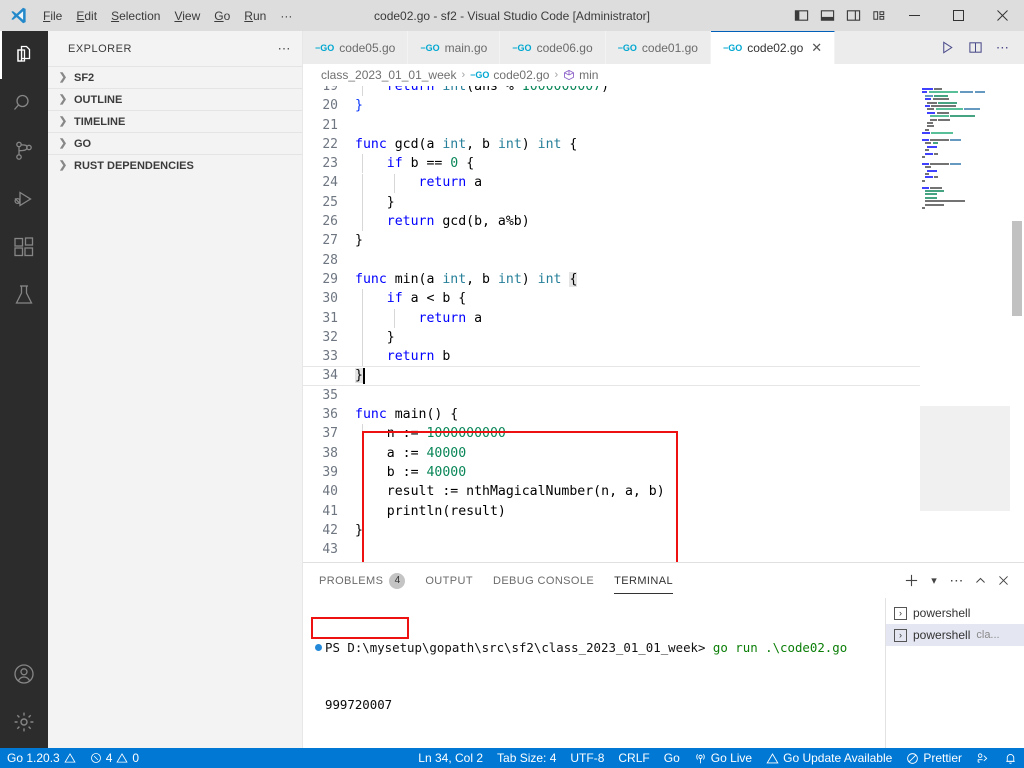 The height and width of the screenshot is (768, 1024). What do you see at coordinates (633, 298) in the screenshot?
I see `code-line: 30 if a < b {` at bounding box center [633, 298].